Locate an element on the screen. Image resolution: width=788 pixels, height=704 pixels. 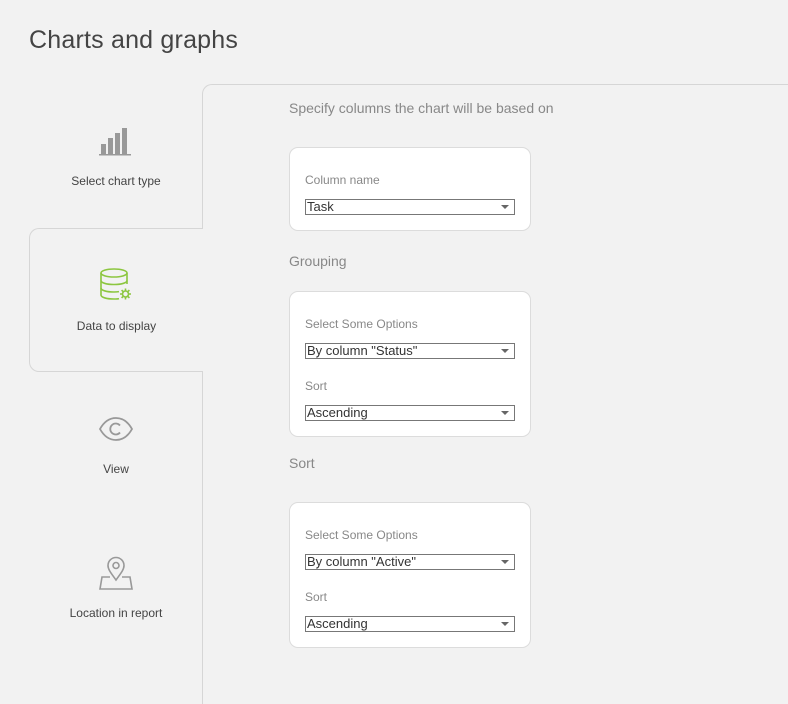
location-pin-icon is located at coordinates (116, 576).